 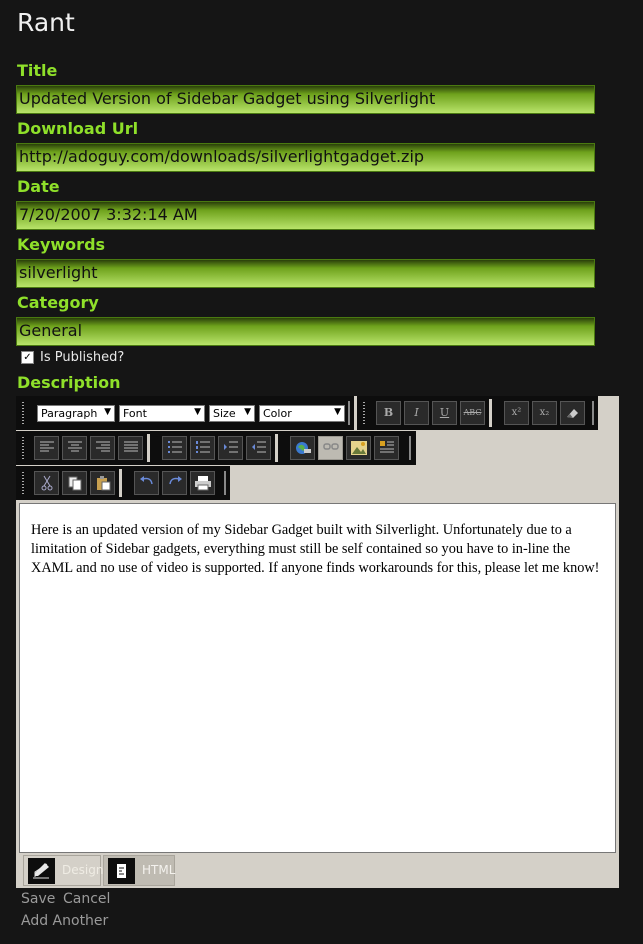 What do you see at coordinates (277, 413) in the screenshot?
I see `color-select-value: Color` at bounding box center [277, 413].